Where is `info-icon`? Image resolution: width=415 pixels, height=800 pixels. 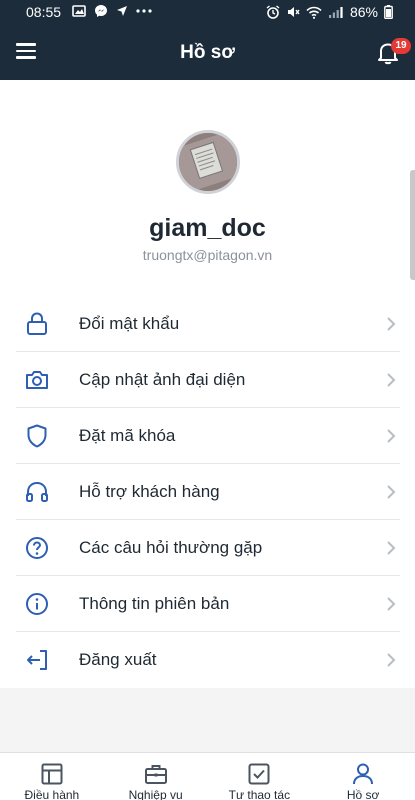 info-icon is located at coordinates (37, 604).